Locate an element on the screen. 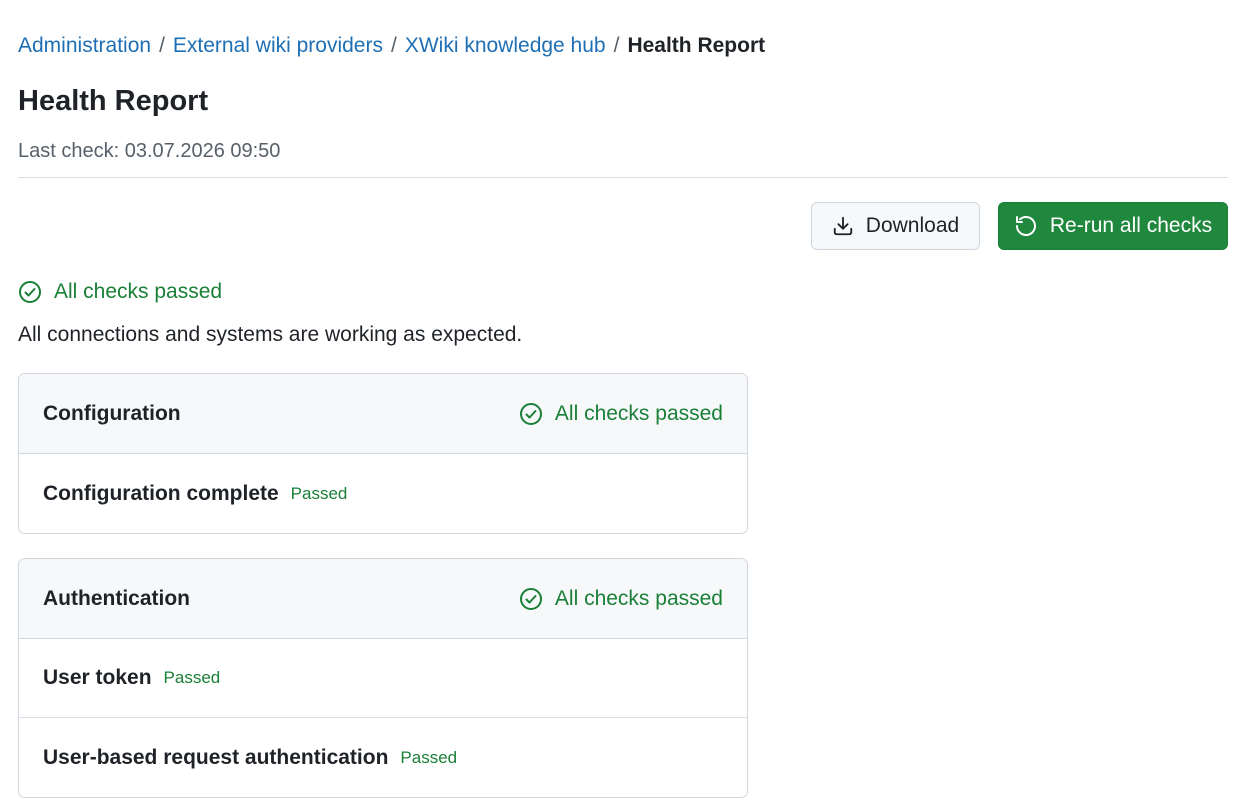  check-name: Configuration complete is located at coordinates (161, 493).